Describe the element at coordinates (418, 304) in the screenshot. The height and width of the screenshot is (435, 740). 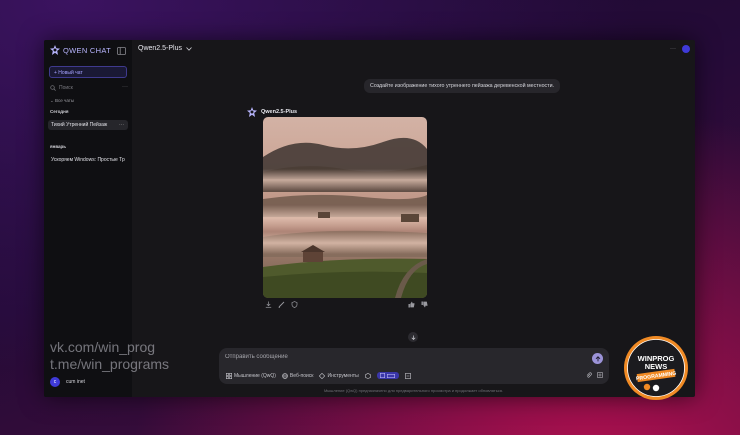
I see `feedback-actions` at that location.